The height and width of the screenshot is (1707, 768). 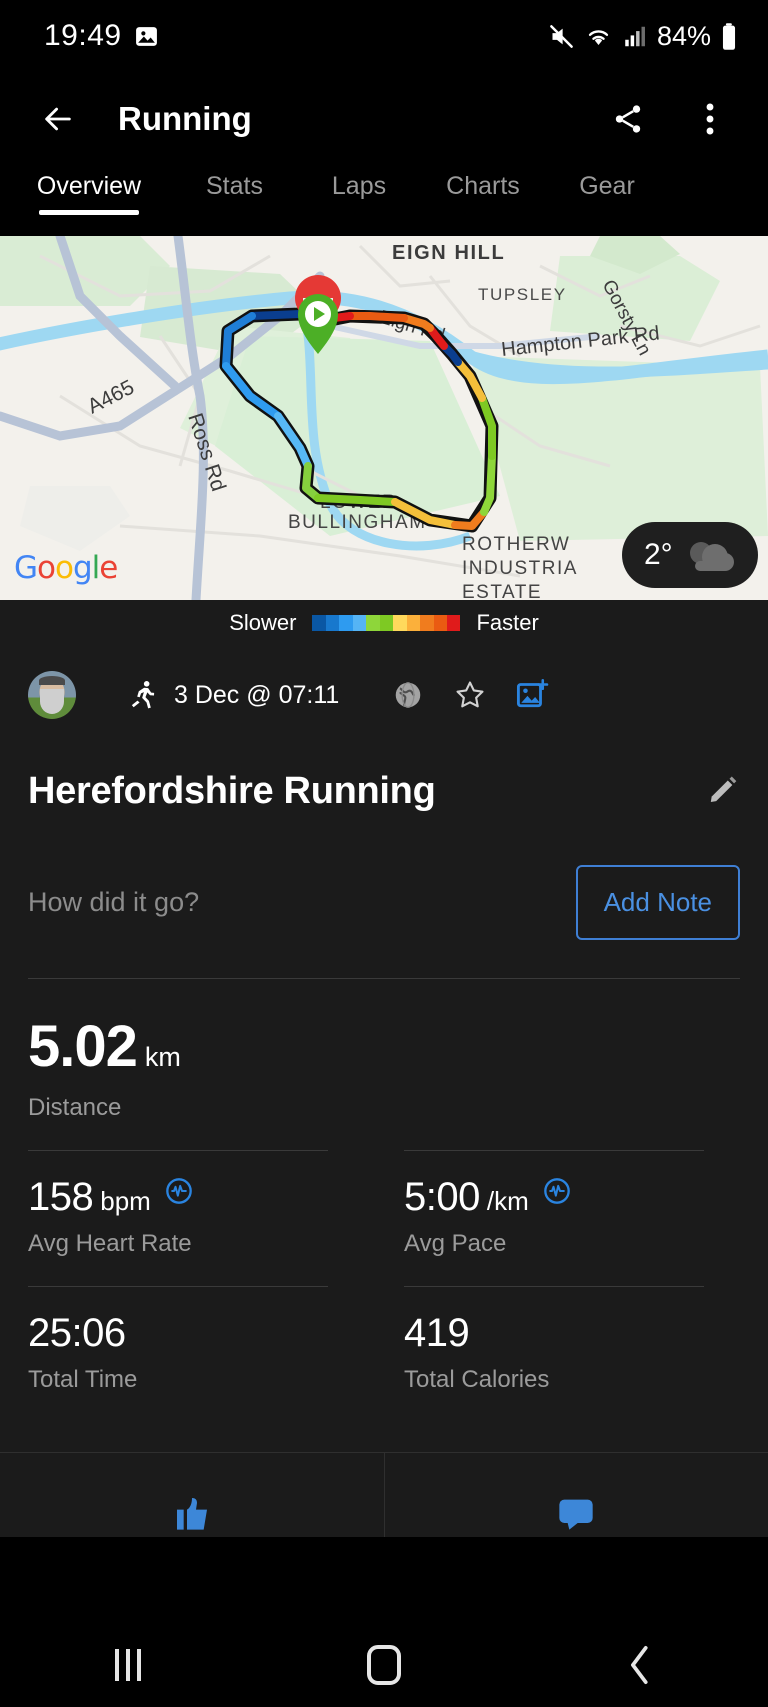 I want to click on add-photo-icon, so click(x=532, y=695).